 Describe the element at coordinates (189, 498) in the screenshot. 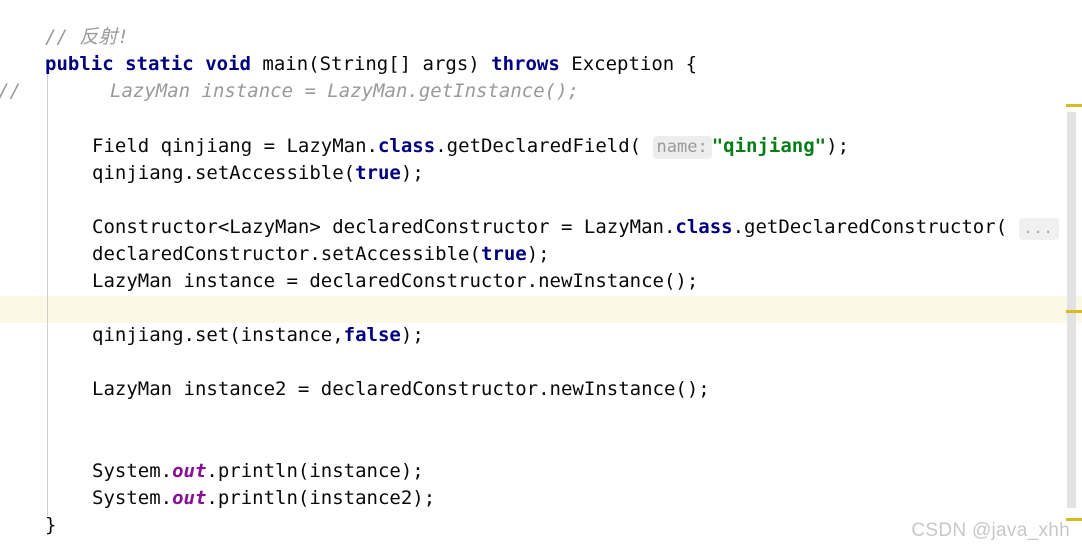

I see `static-field-out-2: out` at that location.